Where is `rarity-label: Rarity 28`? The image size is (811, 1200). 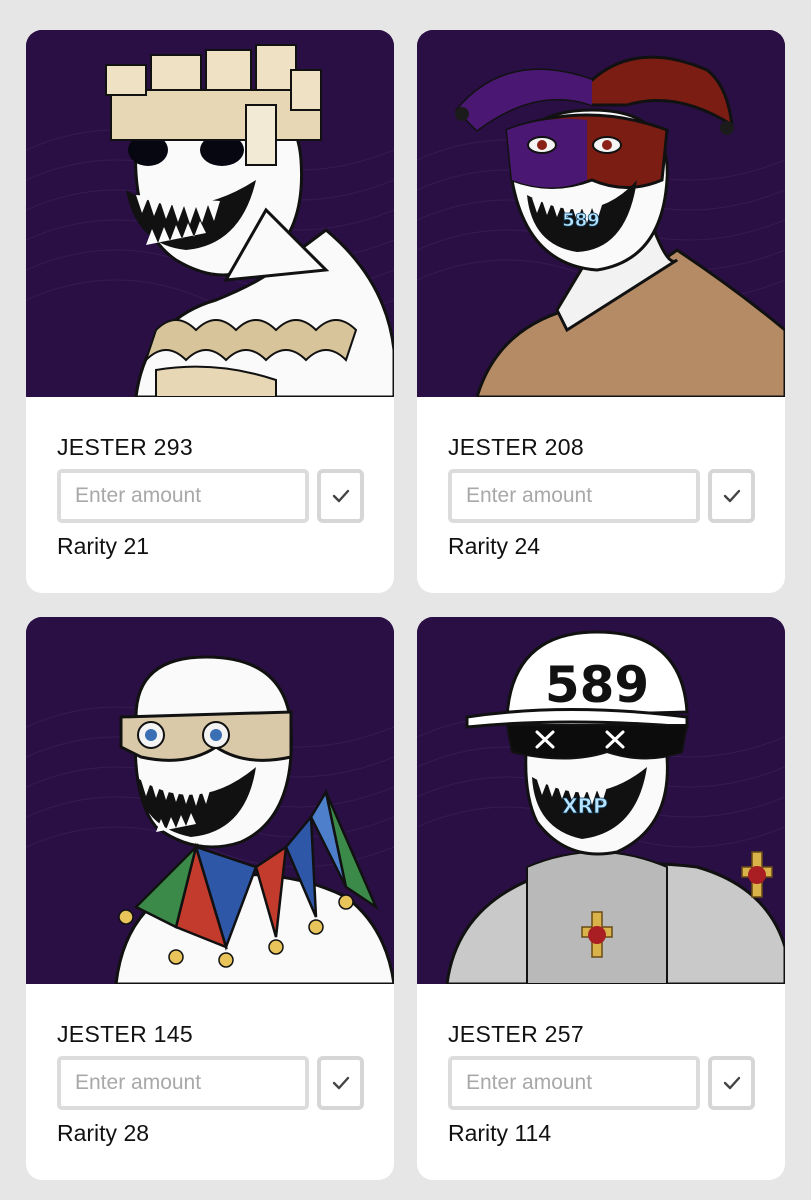 rarity-label: Rarity 28 is located at coordinates (103, 1133).